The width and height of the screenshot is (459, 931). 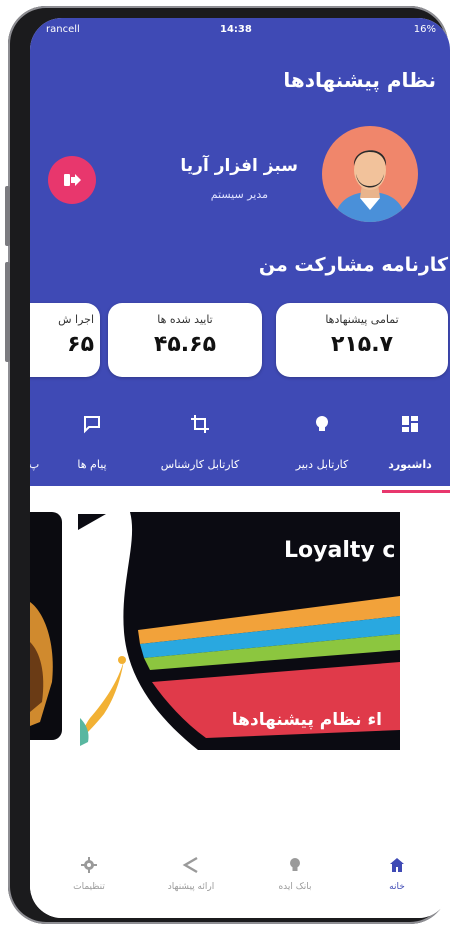 I want to click on nav-idea-bank: بانک ایده, so click(x=295, y=873).